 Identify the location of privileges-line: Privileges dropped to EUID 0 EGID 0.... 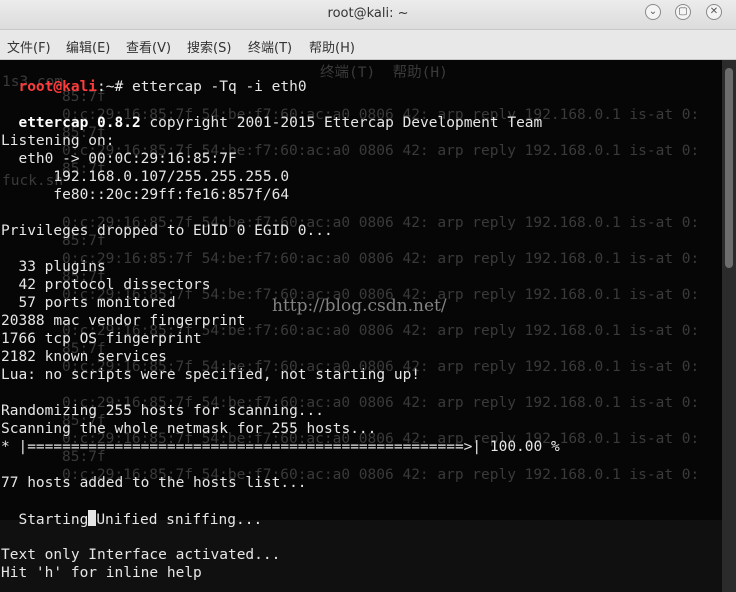
(167, 231).